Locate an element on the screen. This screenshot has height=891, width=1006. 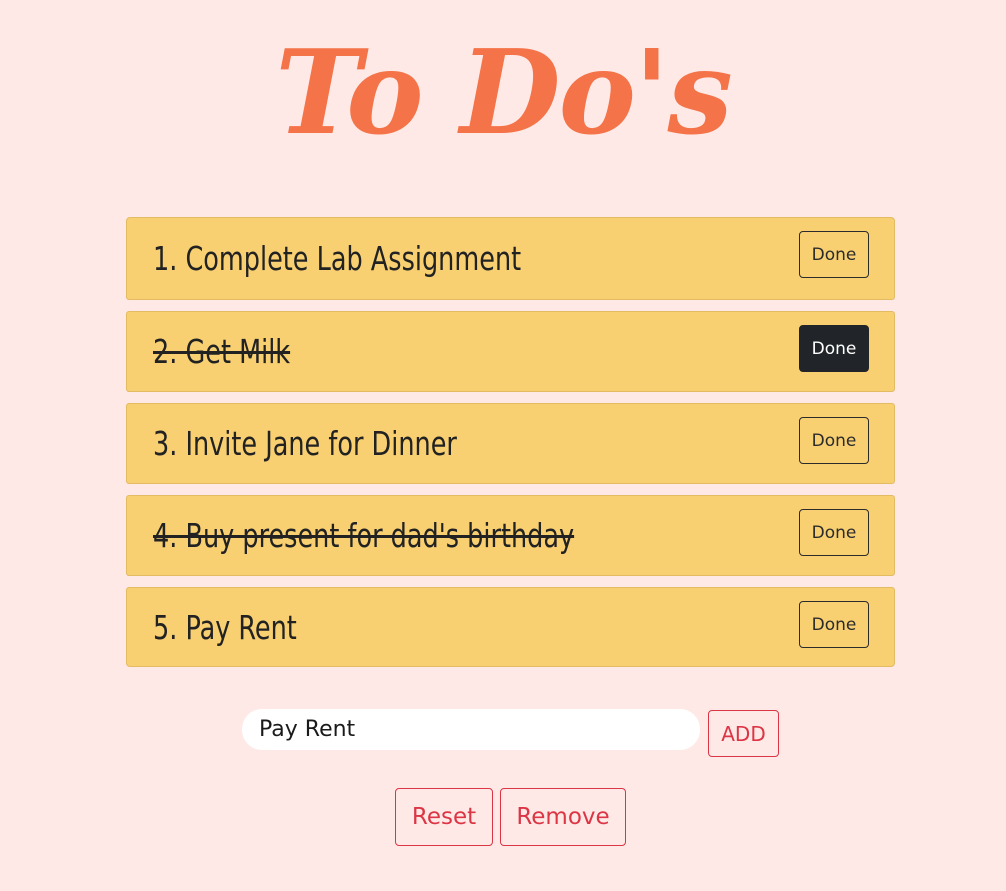
todo-item-text: 3. Invite Jane for Dinner is located at coordinates (305, 443).